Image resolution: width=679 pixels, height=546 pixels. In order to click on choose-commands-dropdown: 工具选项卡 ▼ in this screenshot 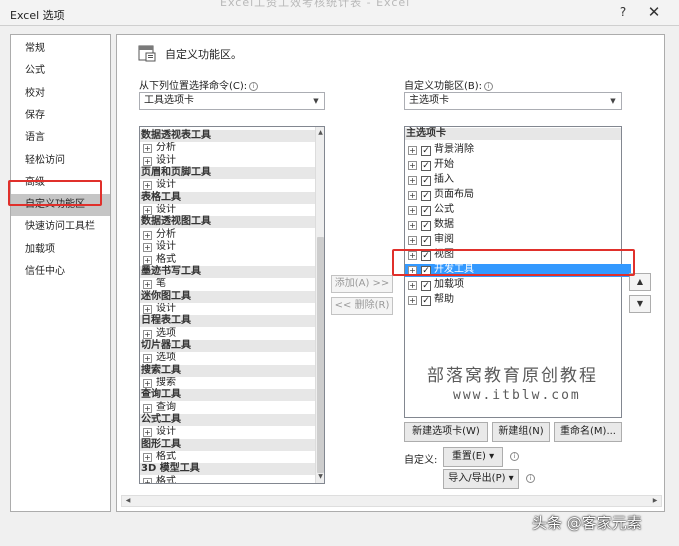, I will do `click(232, 101)`.